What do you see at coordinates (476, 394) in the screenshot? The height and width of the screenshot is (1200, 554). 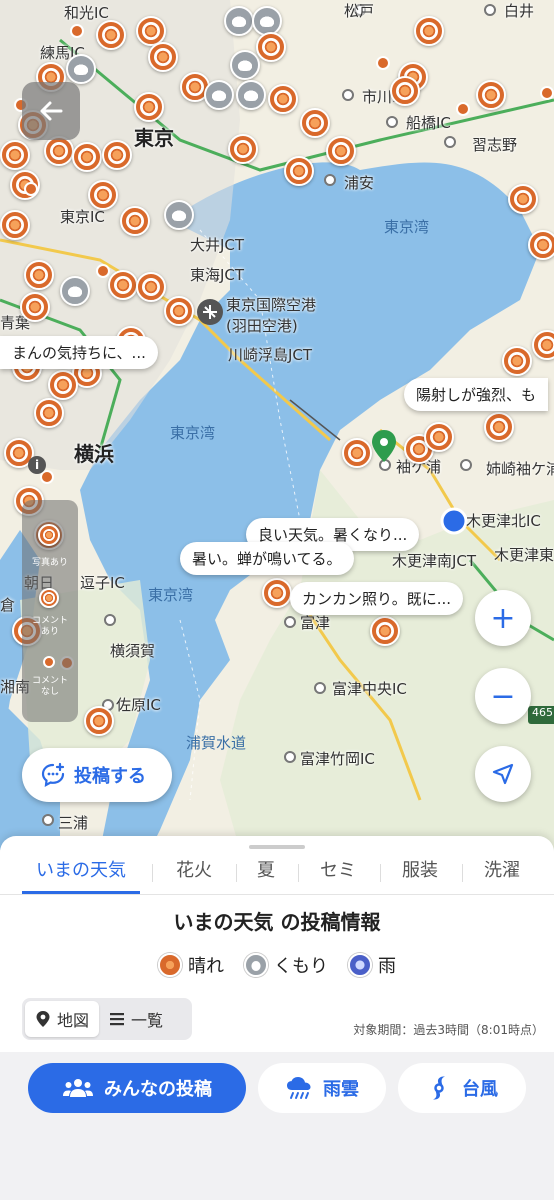 I see `comment-bubble: 陽射しが強烈、も` at bounding box center [476, 394].